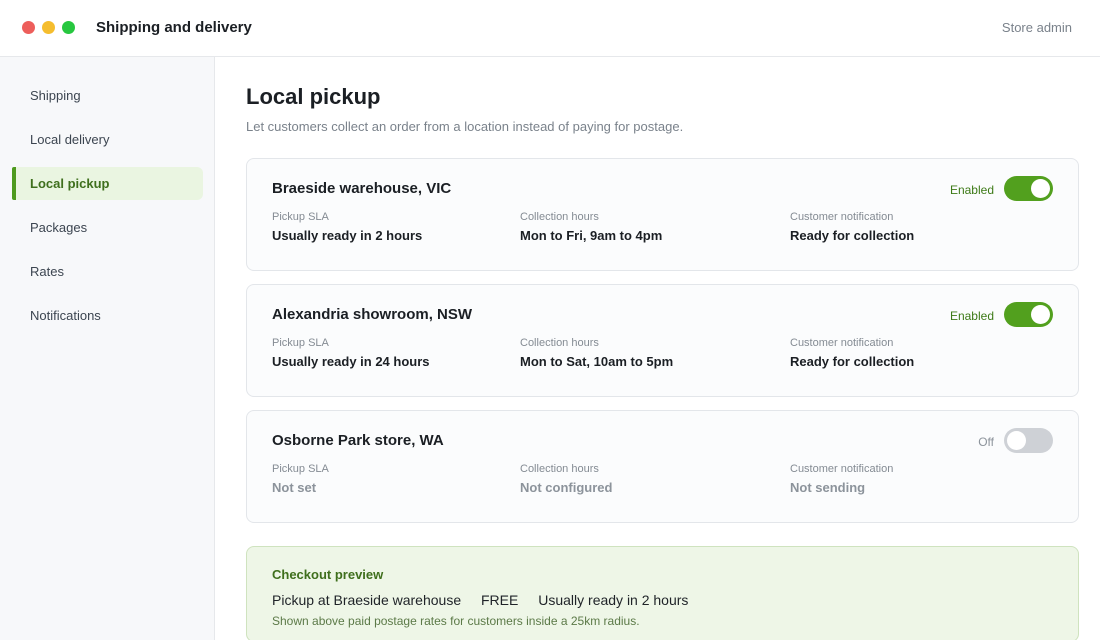  I want to click on status-label: Off, so click(986, 442).